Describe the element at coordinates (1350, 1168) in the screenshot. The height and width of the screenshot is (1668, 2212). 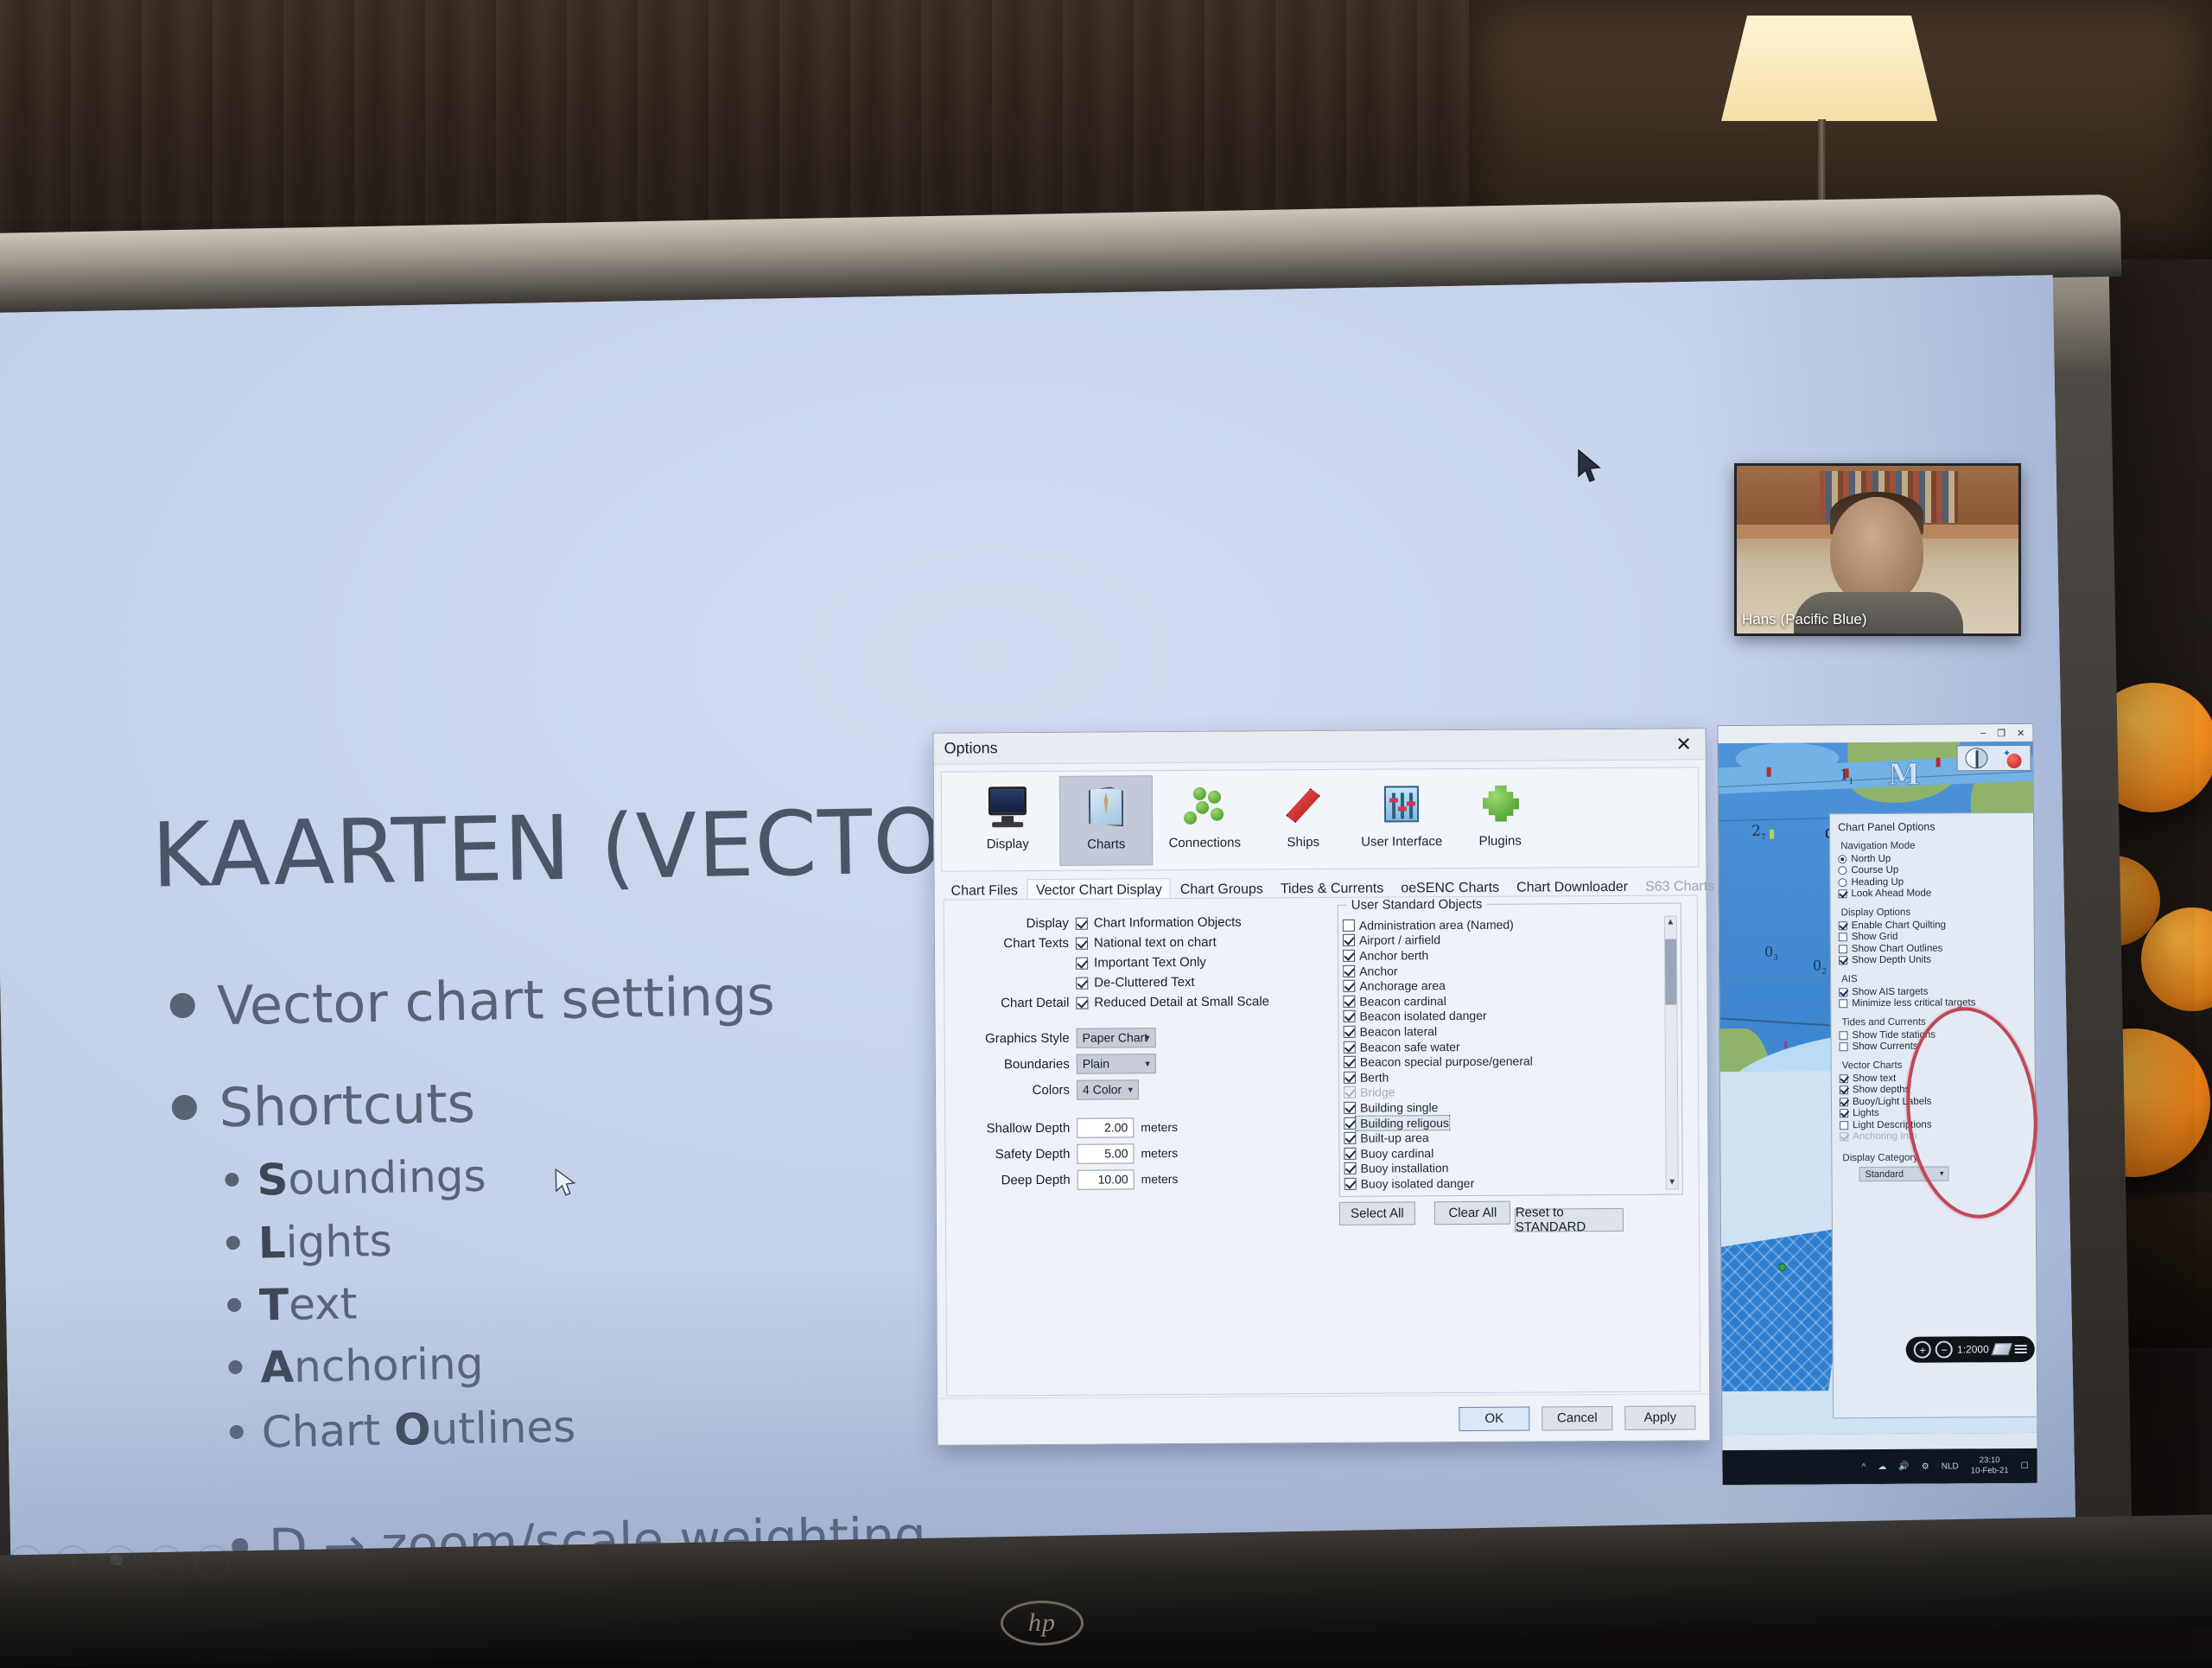
I see `checkbox-buoy-installation` at that location.